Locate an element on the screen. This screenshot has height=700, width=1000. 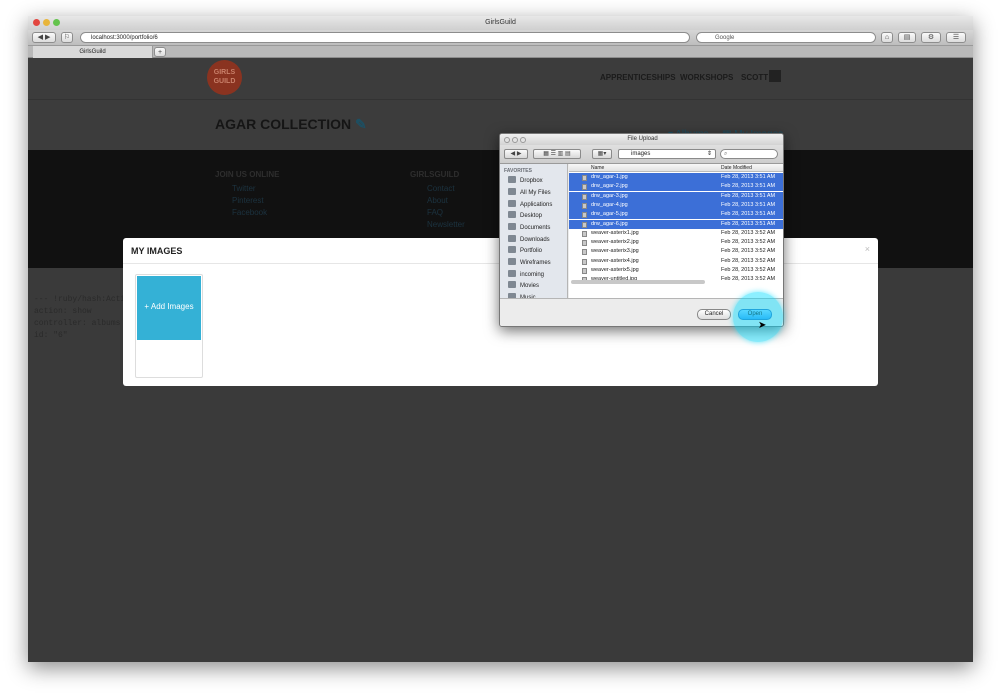
dialog-close-icon is located at coordinates (507, 140).